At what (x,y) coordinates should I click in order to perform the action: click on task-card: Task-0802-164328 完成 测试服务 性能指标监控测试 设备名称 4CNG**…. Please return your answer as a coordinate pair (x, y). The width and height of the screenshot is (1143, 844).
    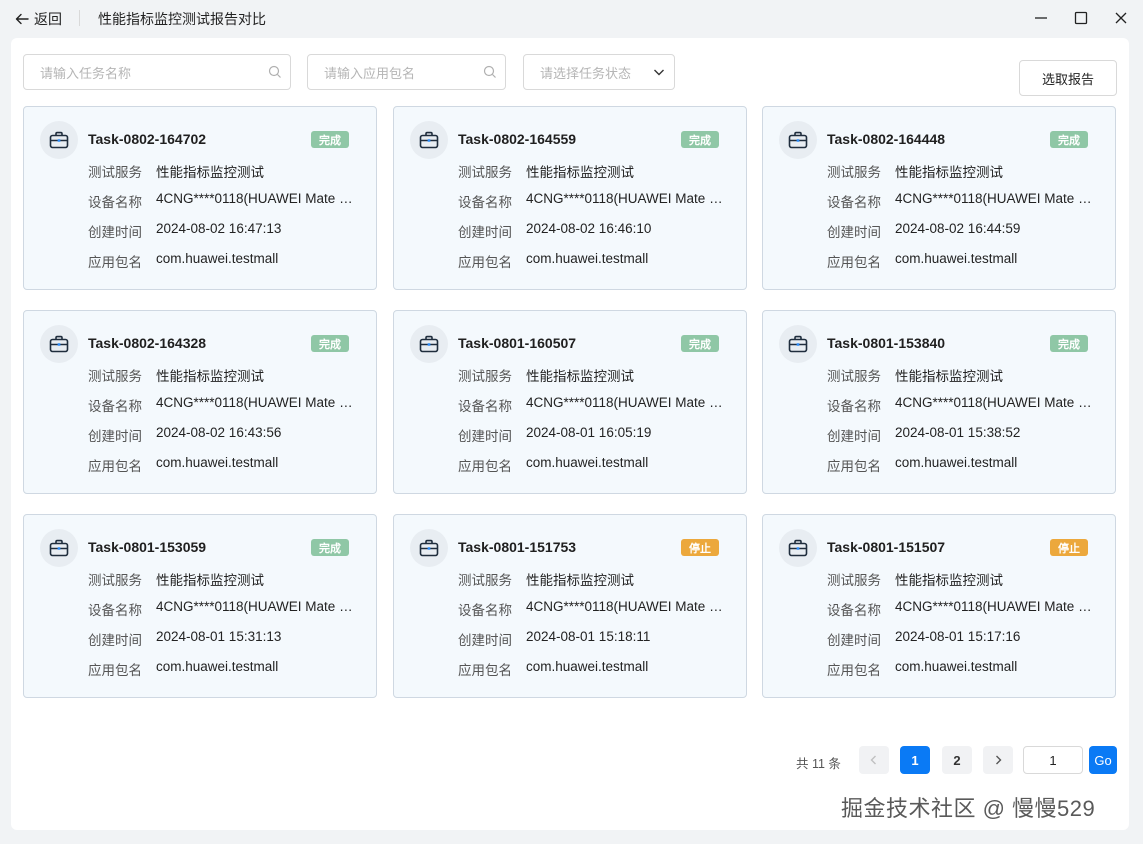
    Looking at the image, I should click on (200, 402).